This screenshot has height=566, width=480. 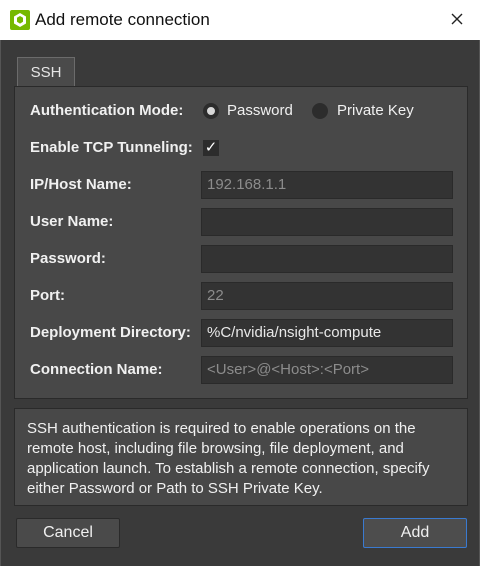 I want to click on deployment-directory-label: Deployment Directory:, so click(x=110, y=332).